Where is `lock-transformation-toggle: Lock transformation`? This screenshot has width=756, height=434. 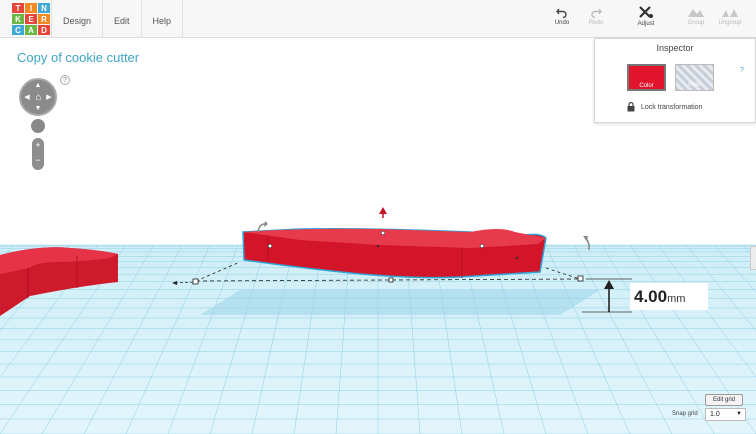 lock-transformation-toggle: Lock transformation is located at coordinates (664, 107).